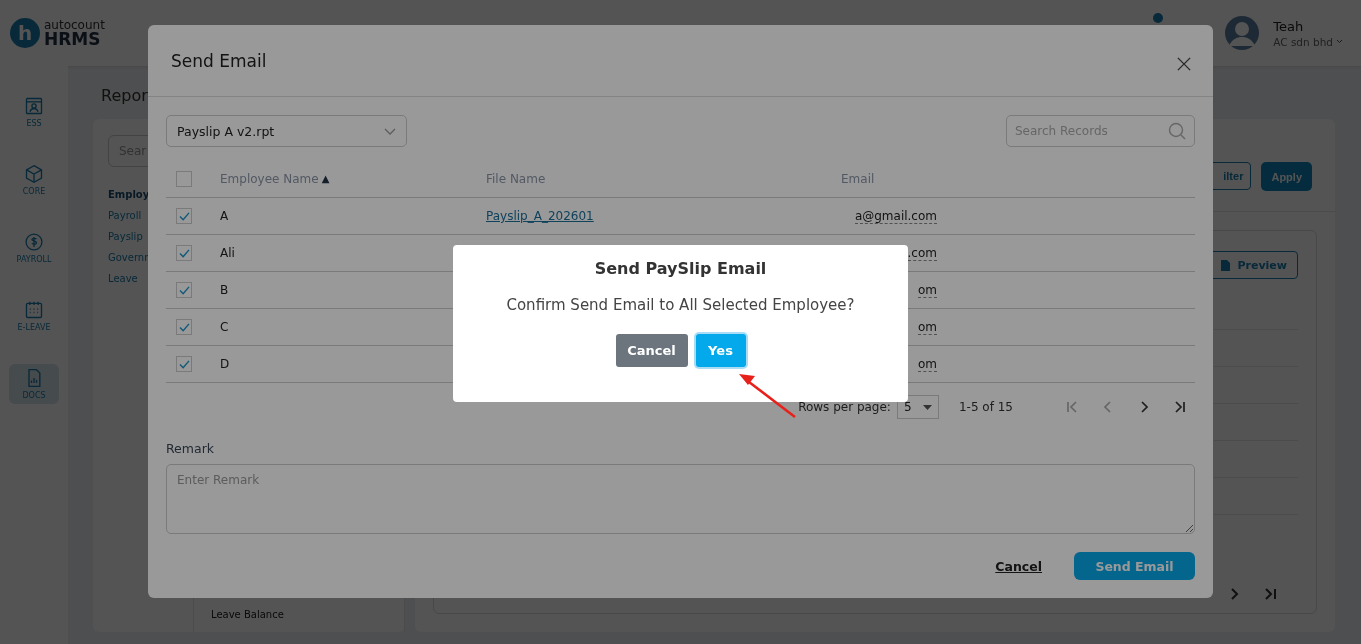 The image size is (1361, 644). What do you see at coordinates (540, 216) in the screenshot?
I see `file-link: Payslip_A_202601` at bounding box center [540, 216].